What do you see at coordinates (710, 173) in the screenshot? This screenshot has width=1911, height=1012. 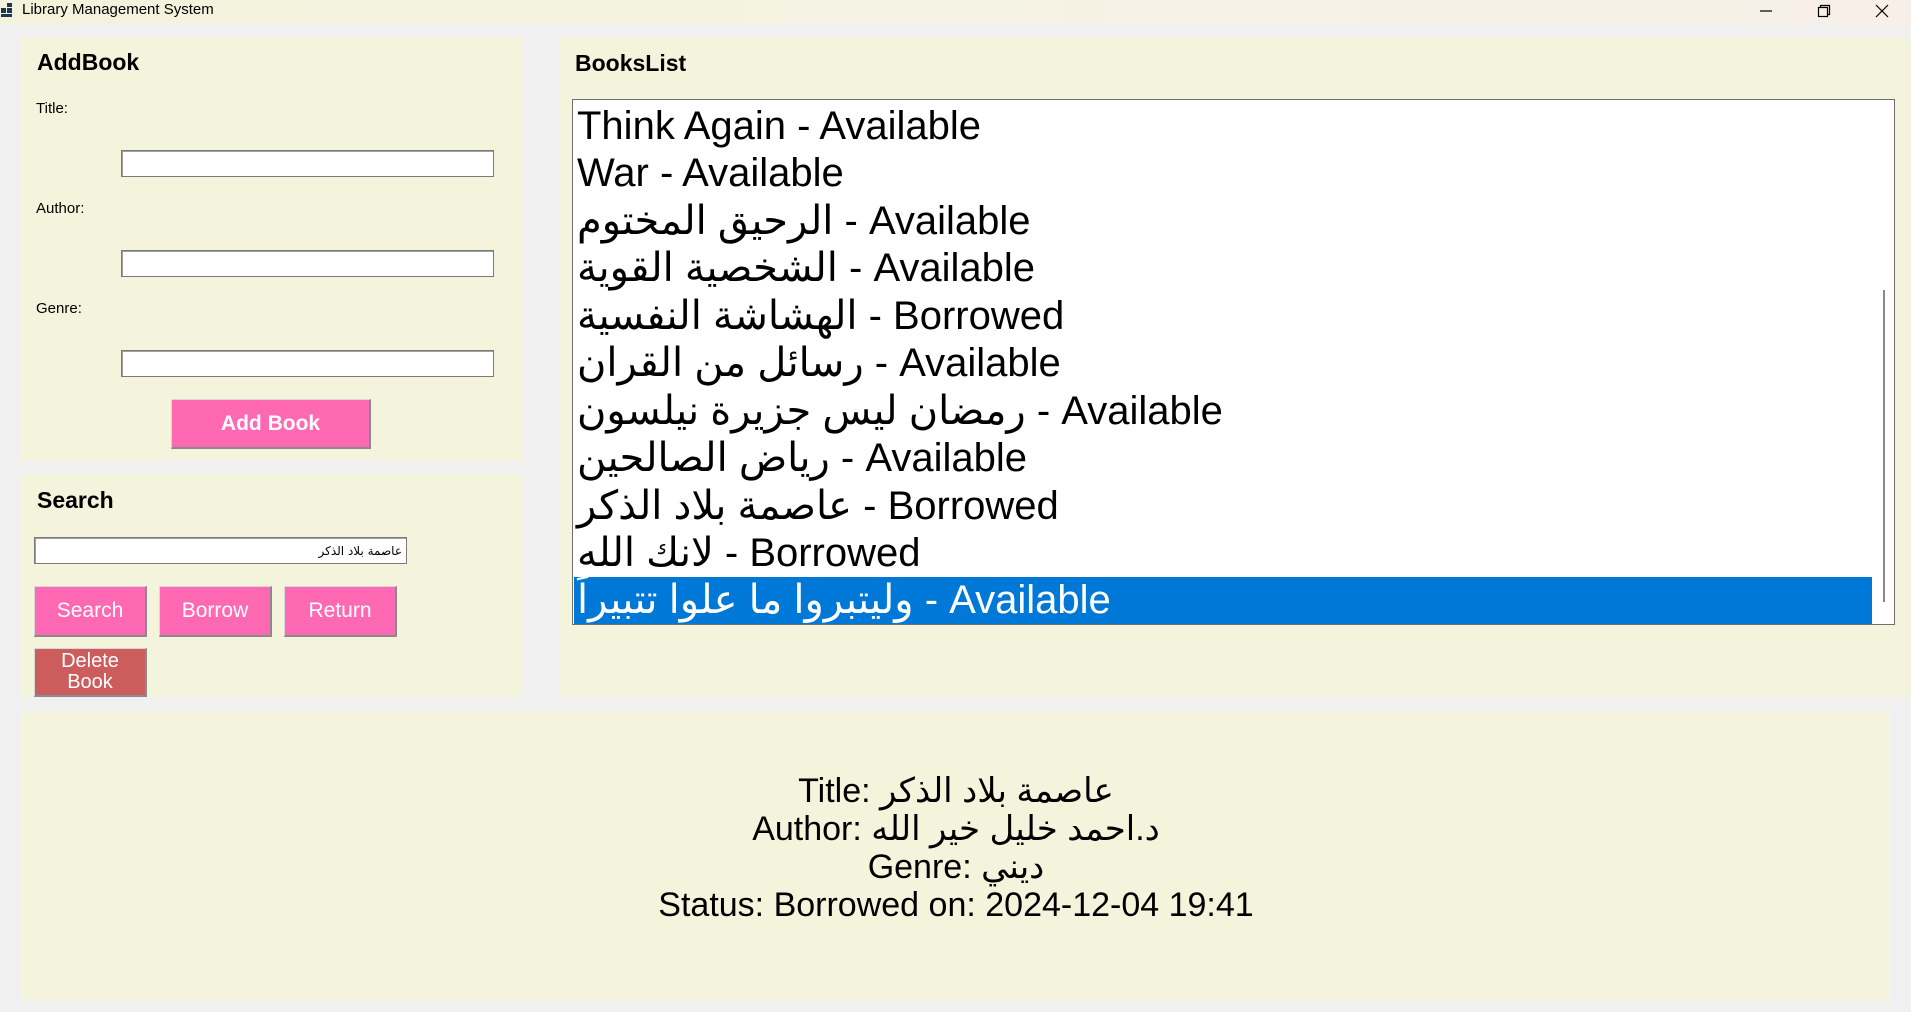 I see `list-item: War - Available` at bounding box center [710, 173].